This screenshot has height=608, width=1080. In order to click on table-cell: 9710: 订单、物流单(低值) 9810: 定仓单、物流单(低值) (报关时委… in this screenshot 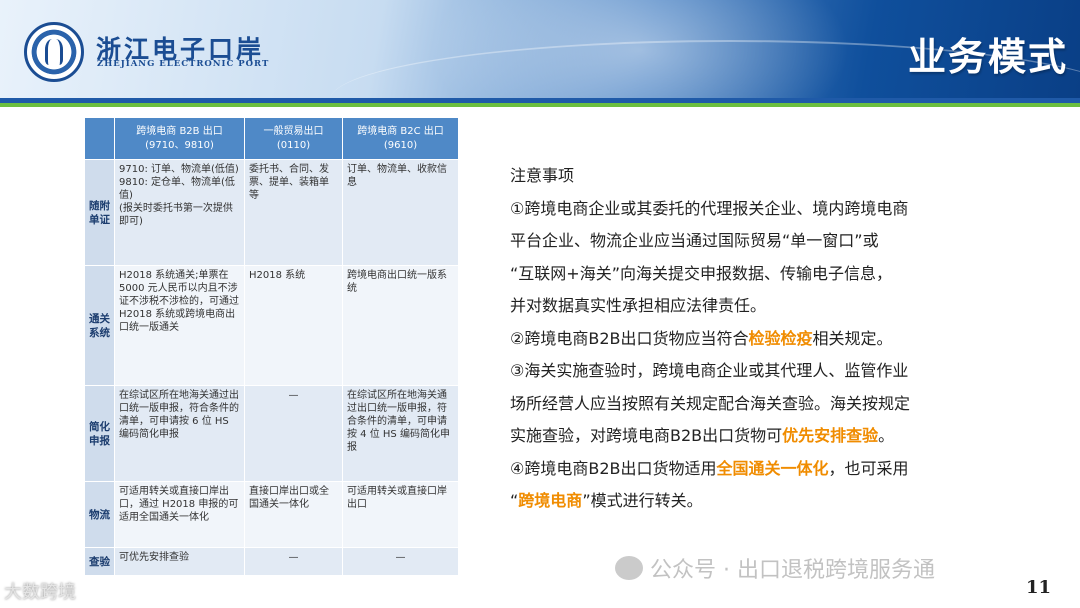, I will do `click(179, 212)`.